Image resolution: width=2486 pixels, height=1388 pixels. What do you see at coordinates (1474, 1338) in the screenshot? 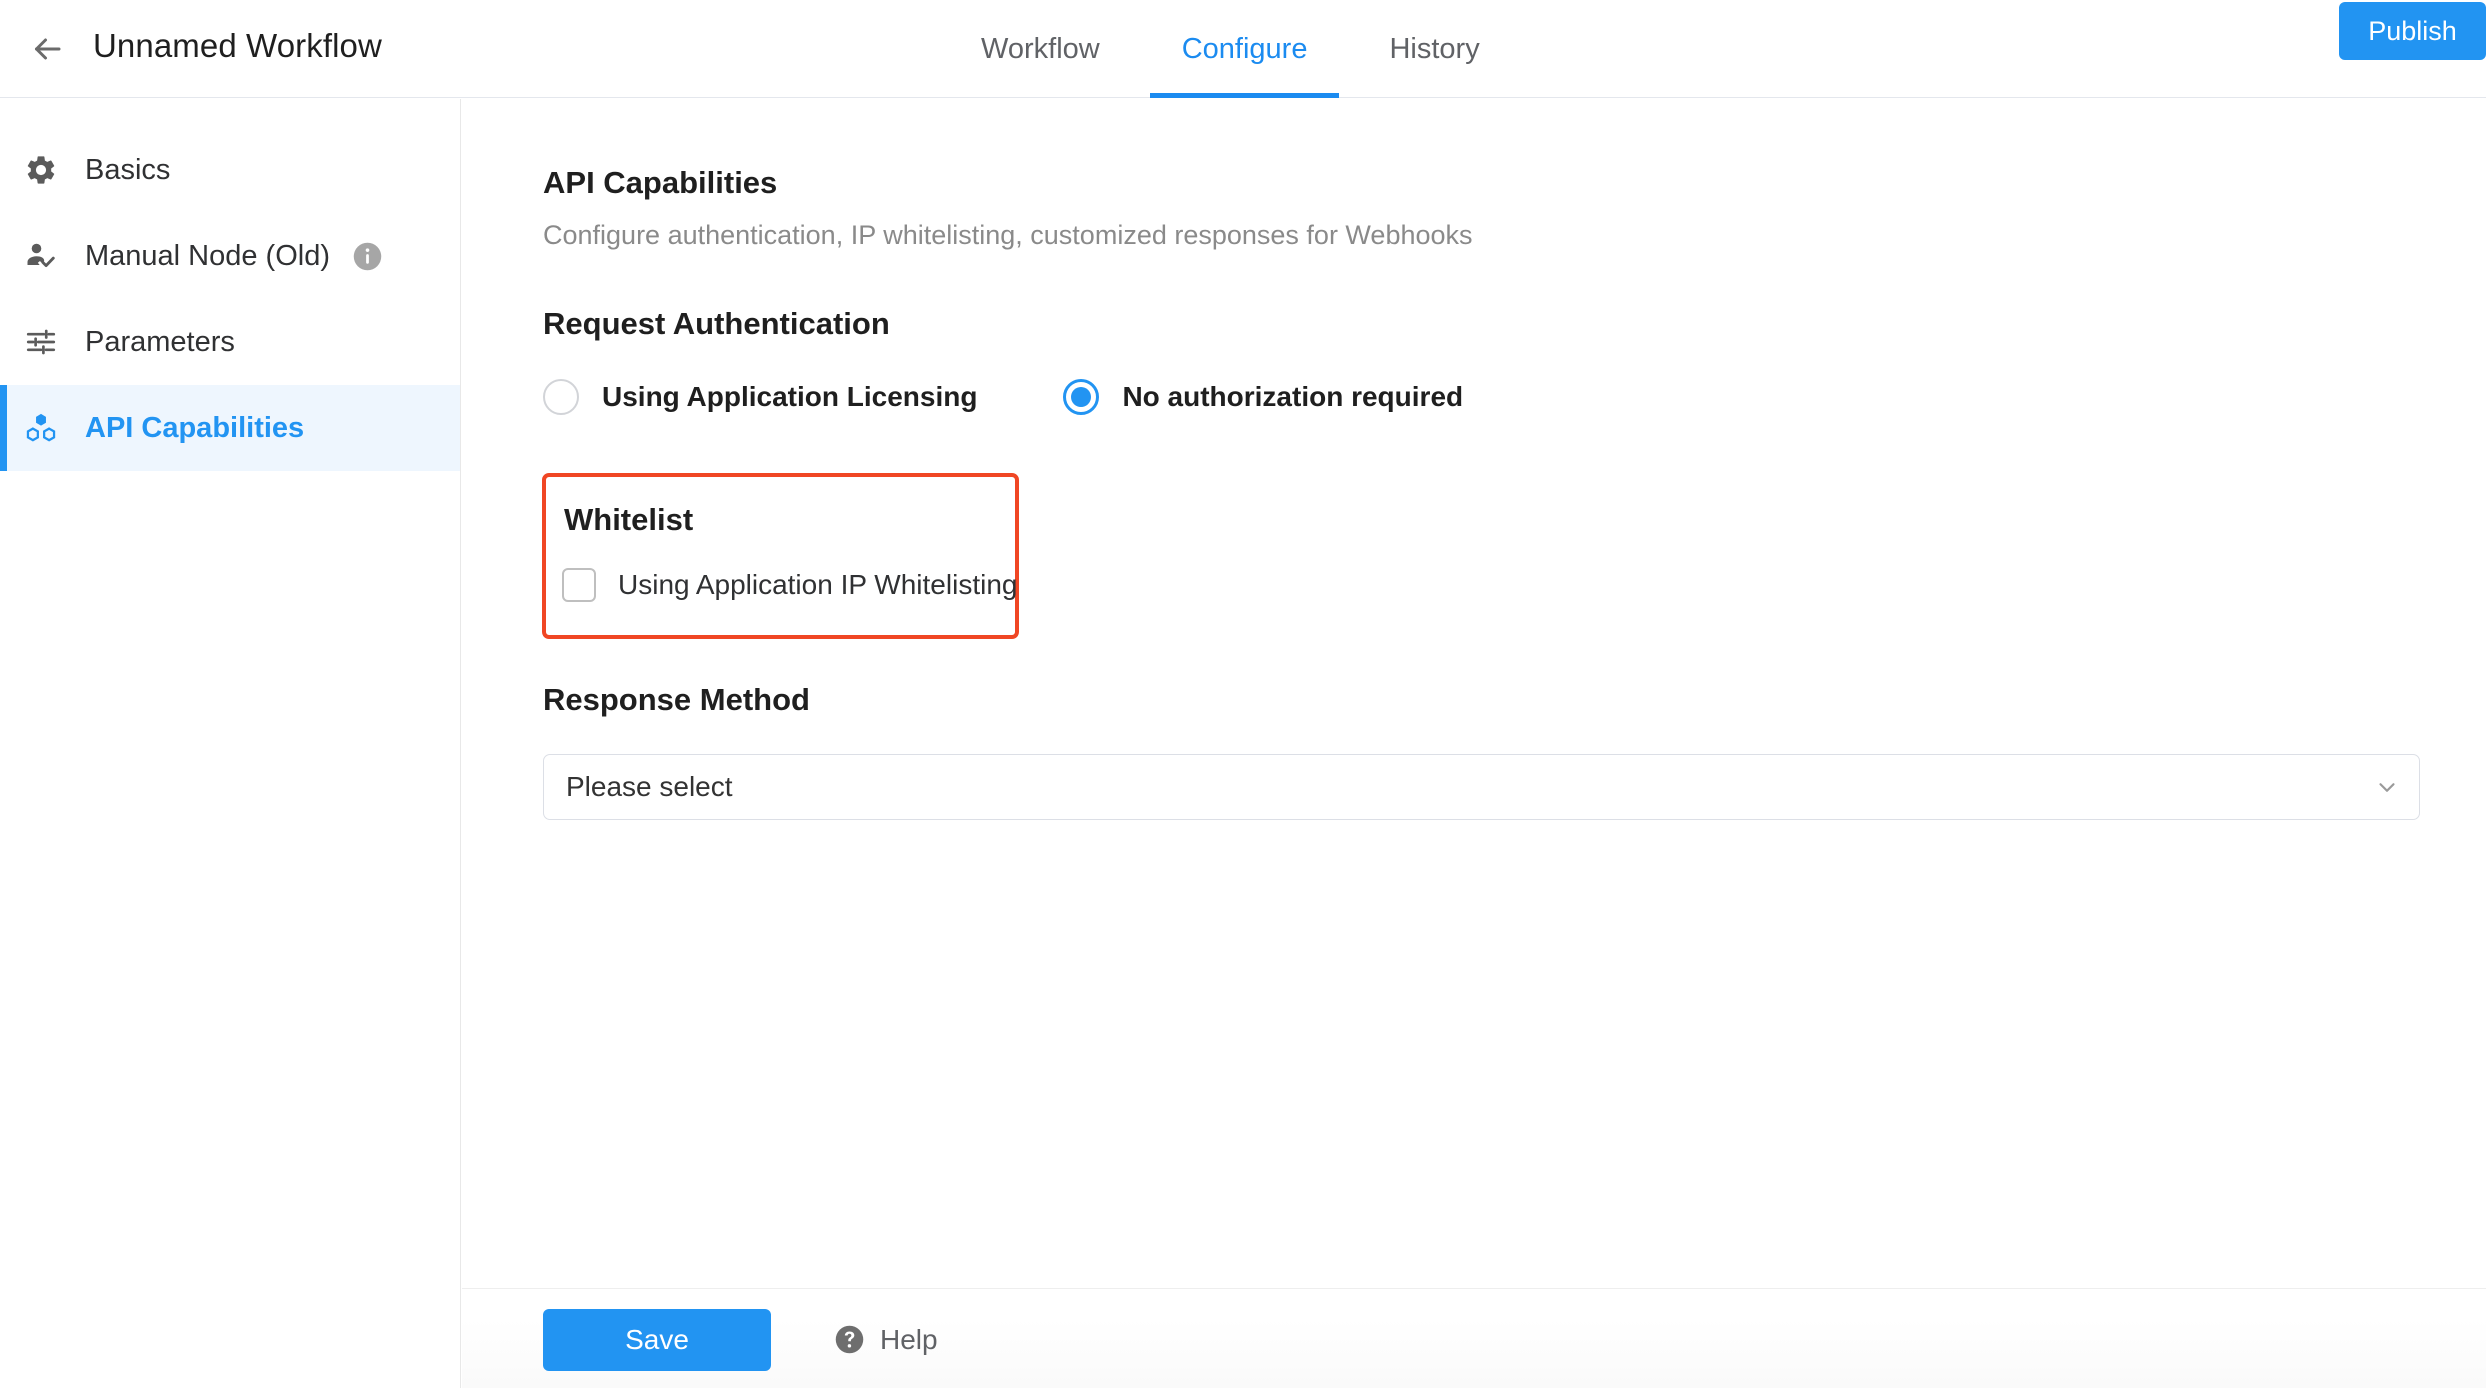
I see `footer-bar: Save Help` at bounding box center [1474, 1338].